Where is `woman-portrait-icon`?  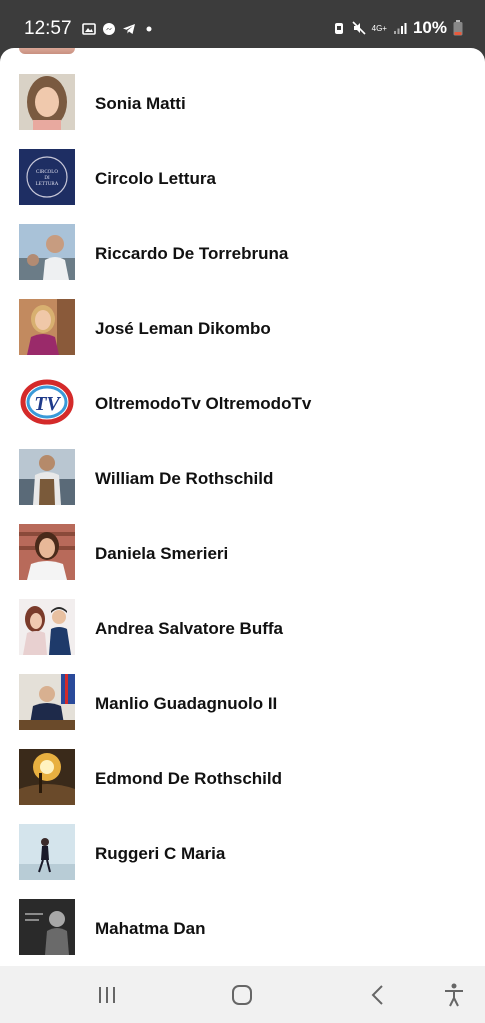
woman-portrait-icon is located at coordinates (47, 102).